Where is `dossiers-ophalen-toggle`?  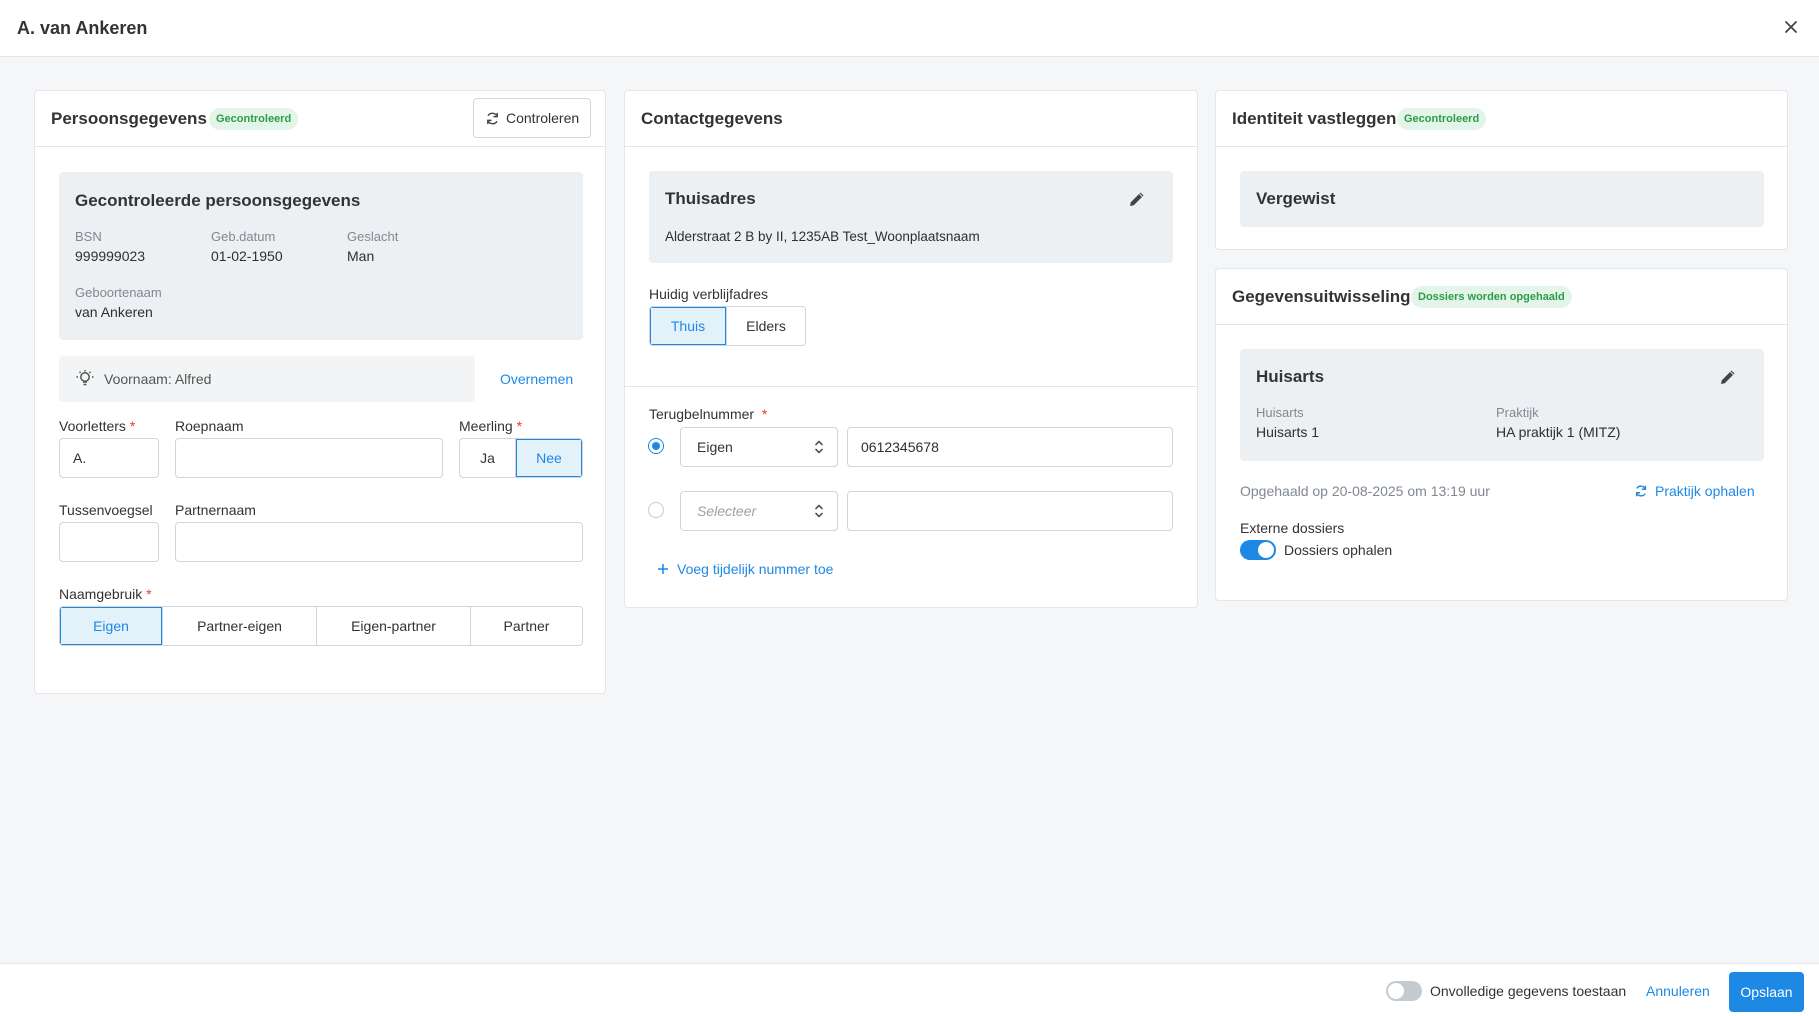 dossiers-ophalen-toggle is located at coordinates (1258, 550).